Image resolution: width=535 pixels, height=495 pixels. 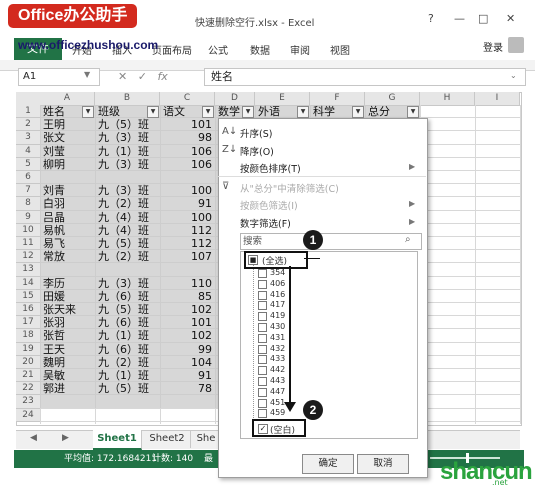 What do you see at coordinates (28, 125) in the screenshot?
I see `row-header: 2` at bounding box center [28, 125].